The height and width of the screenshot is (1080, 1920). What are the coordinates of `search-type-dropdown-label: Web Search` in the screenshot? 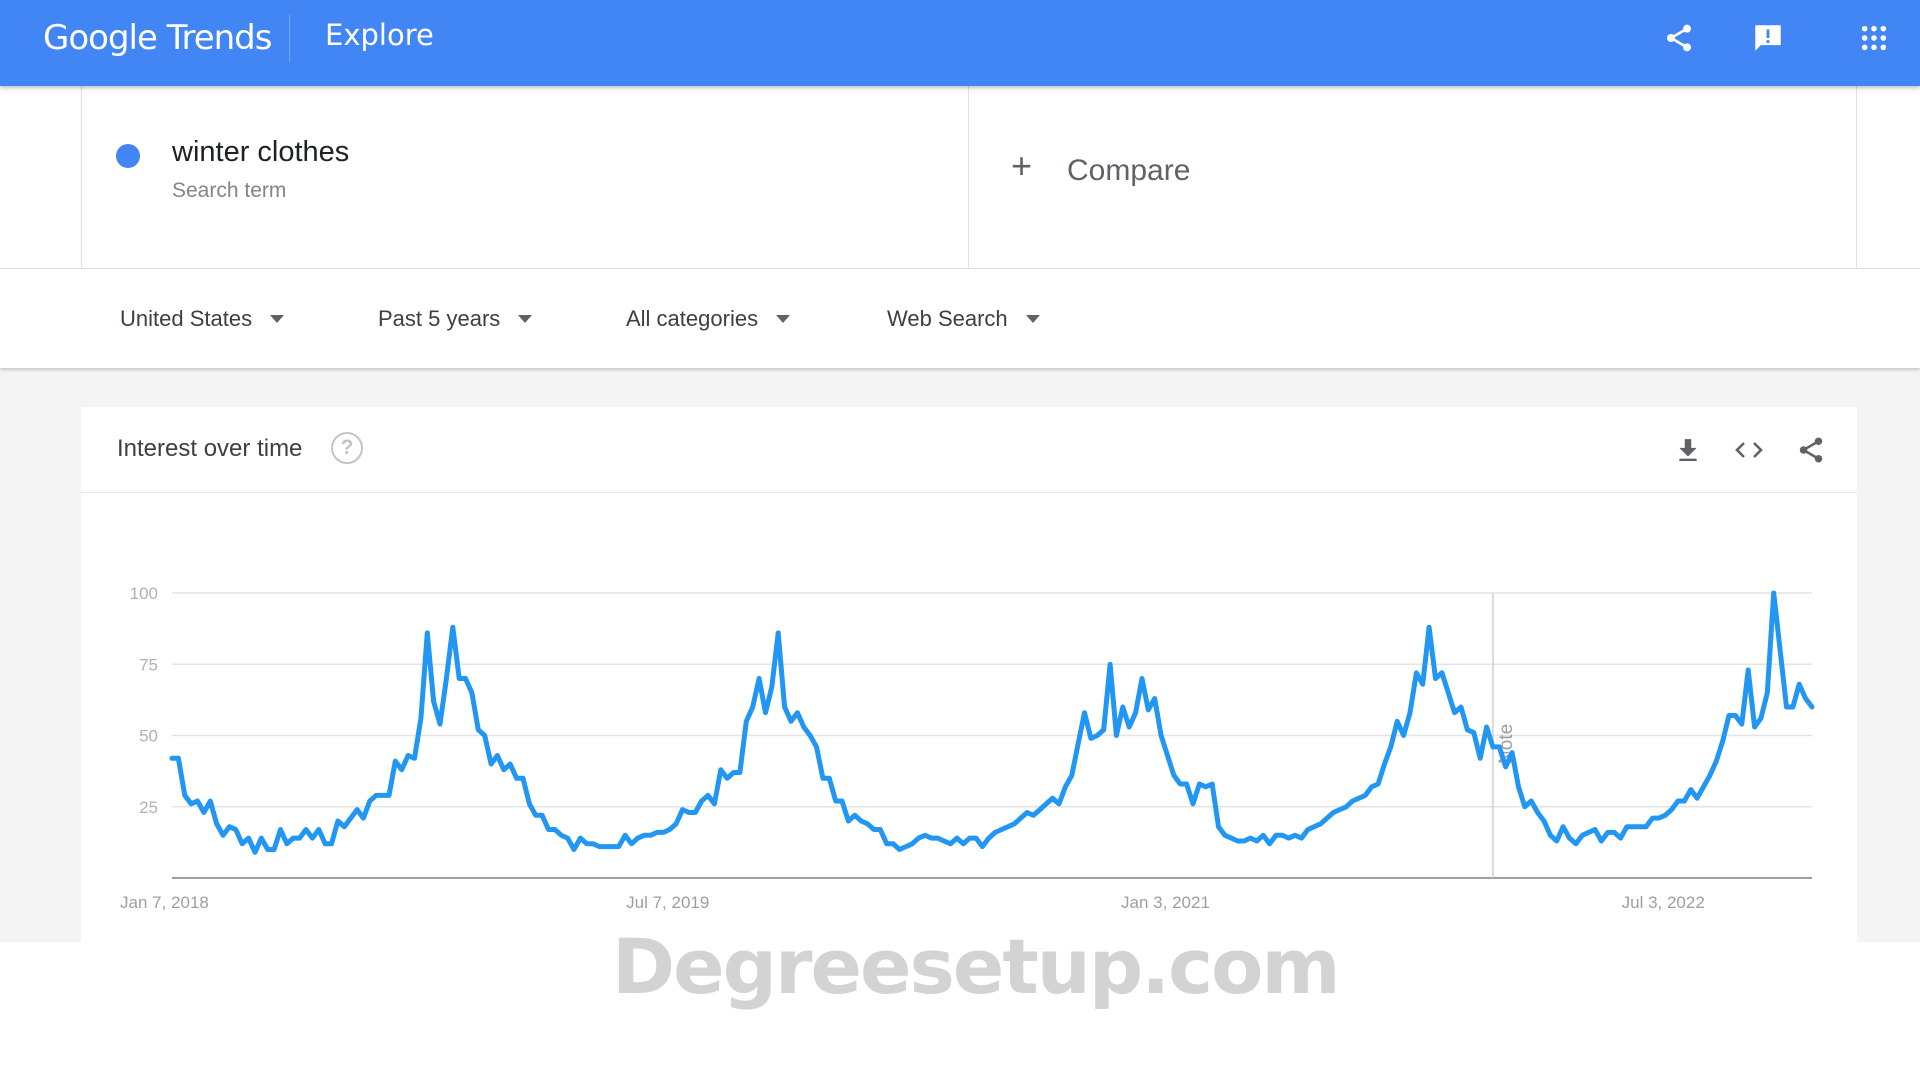 It's located at (947, 318).